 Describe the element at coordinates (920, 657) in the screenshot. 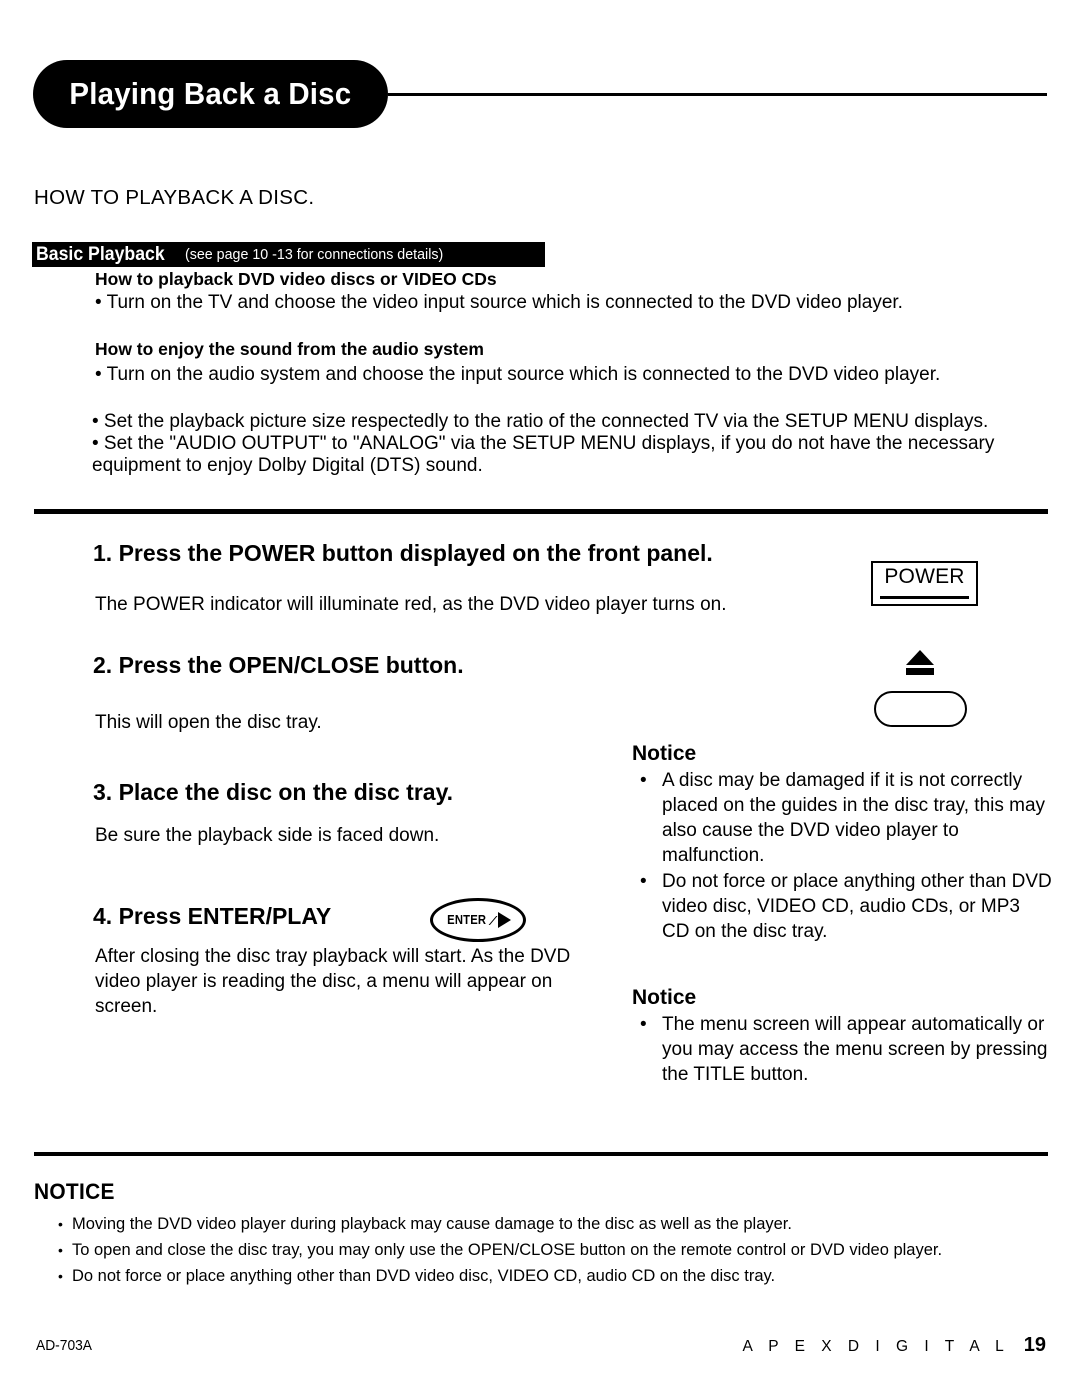

I see `eject-triangle-icon` at that location.